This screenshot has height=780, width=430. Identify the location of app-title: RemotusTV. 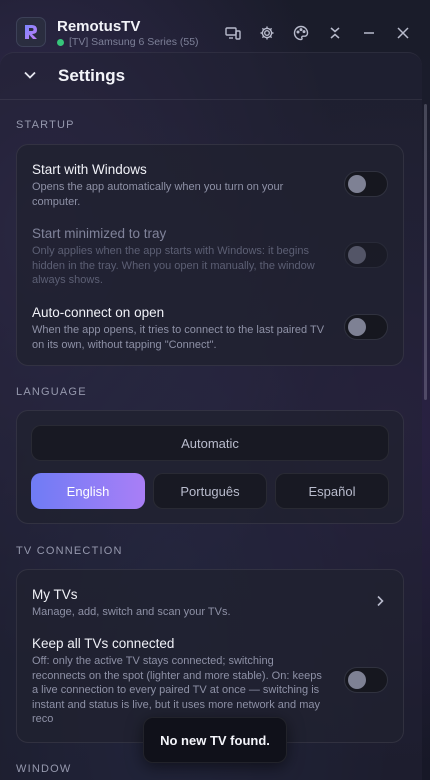
(99, 26).